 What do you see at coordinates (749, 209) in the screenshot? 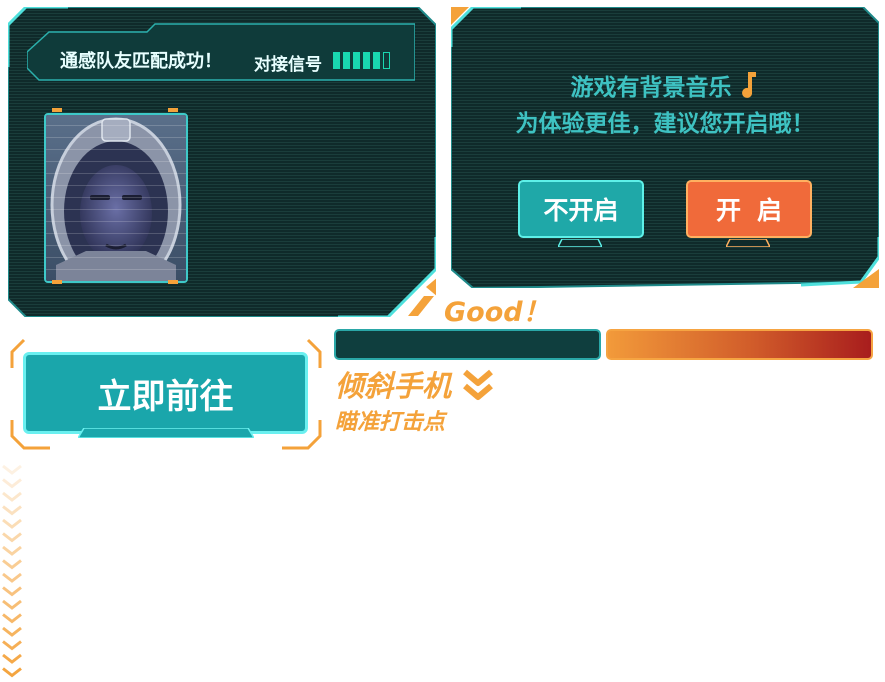
I see `music-on-button: 开启` at bounding box center [749, 209].